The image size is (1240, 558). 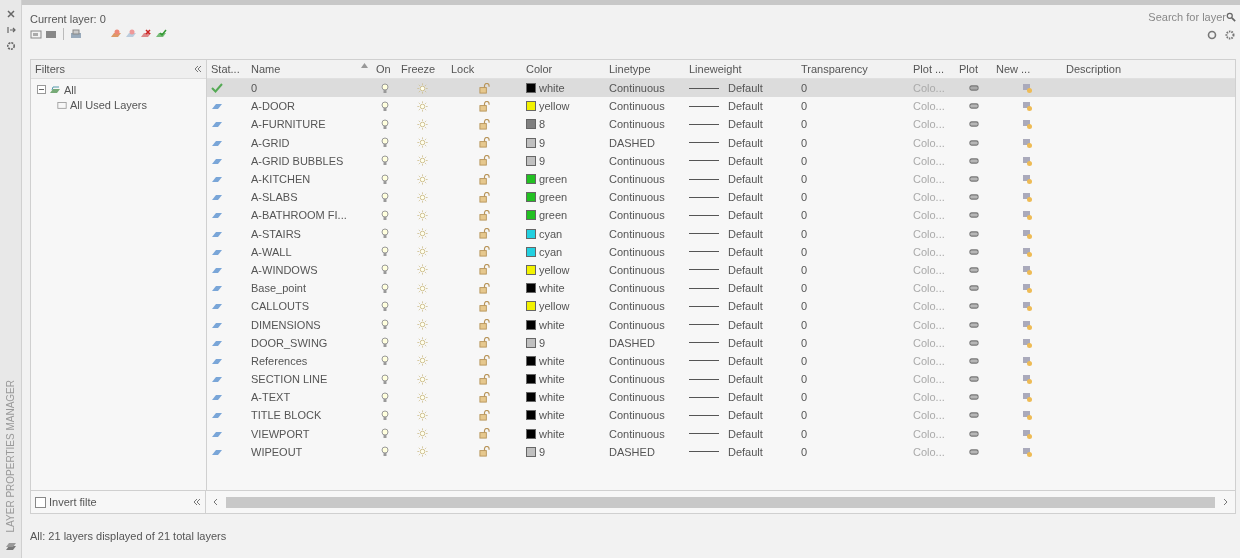 What do you see at coordinates (422, 69) in the screenshot?
I see `column-header: Freeze` at bounding box center [422, 69].